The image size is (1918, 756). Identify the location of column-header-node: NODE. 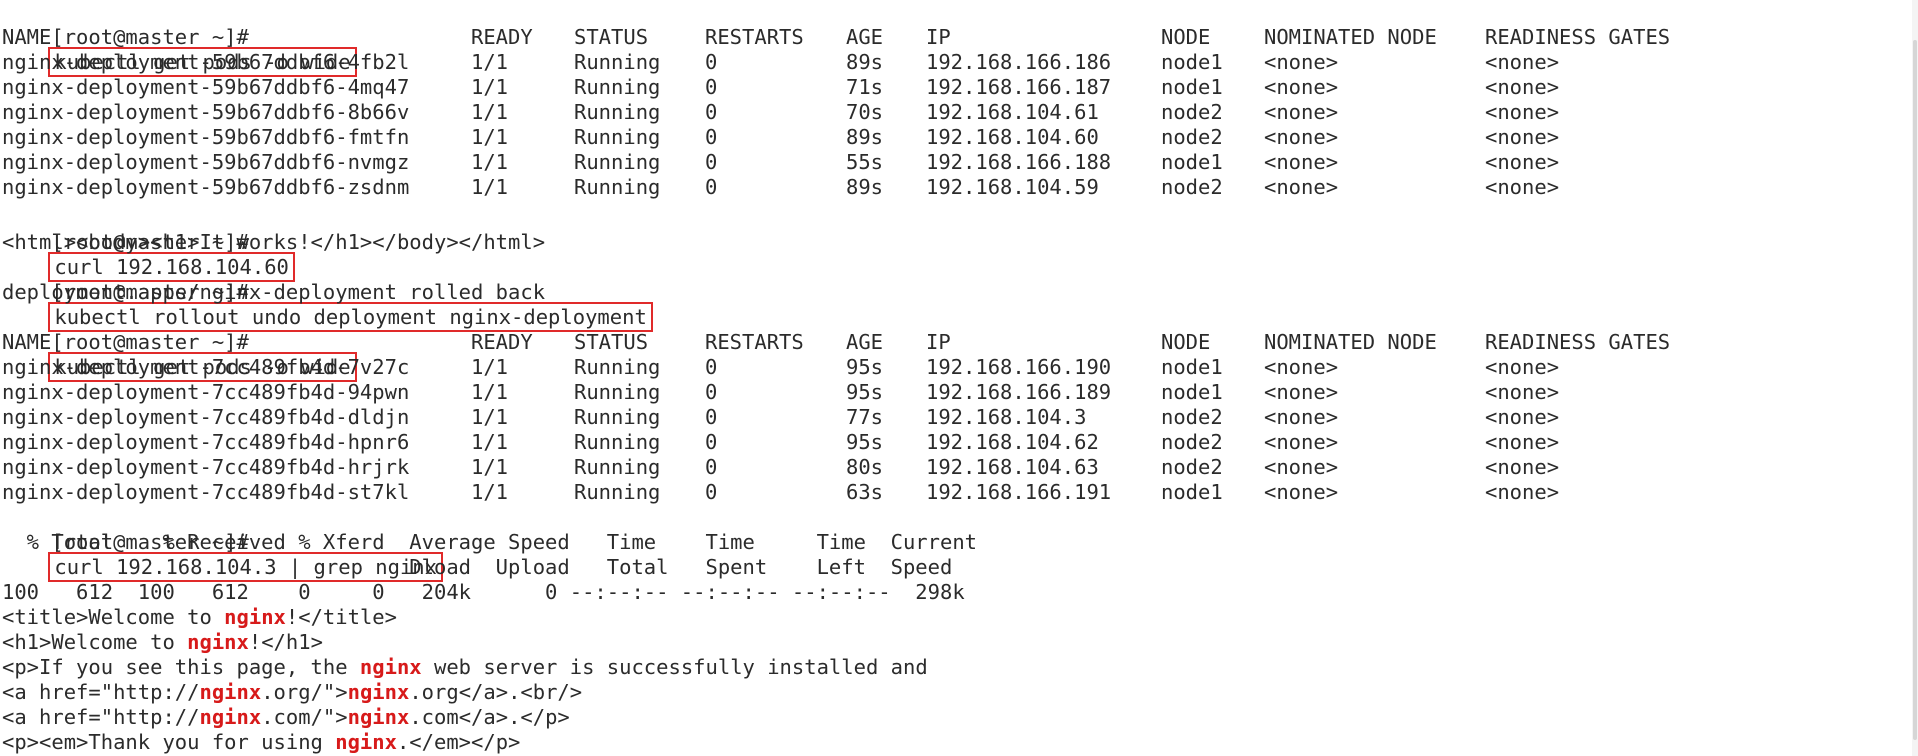
(1186, 37).